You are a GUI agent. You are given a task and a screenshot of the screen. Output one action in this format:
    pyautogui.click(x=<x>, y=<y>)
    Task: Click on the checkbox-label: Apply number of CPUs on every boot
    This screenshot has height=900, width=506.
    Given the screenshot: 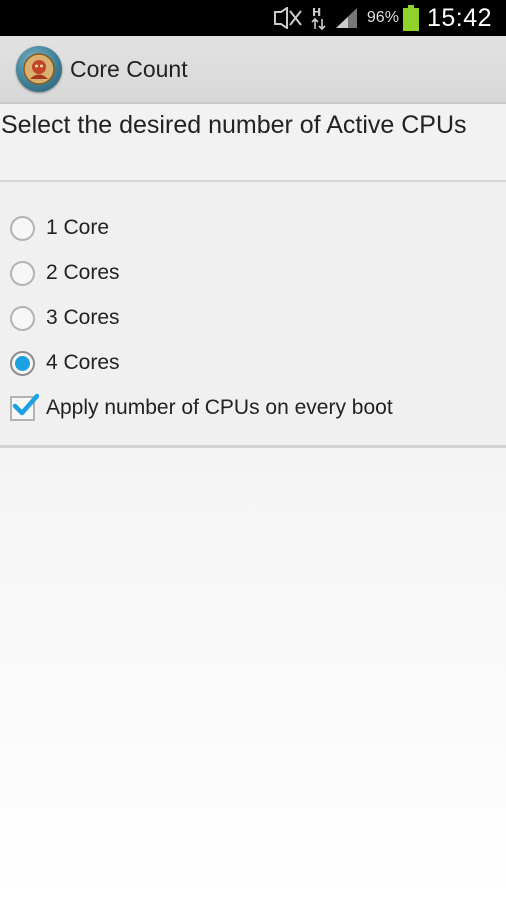 What is the action you would take?
    pyautogui.click(x=219, y=407)
    